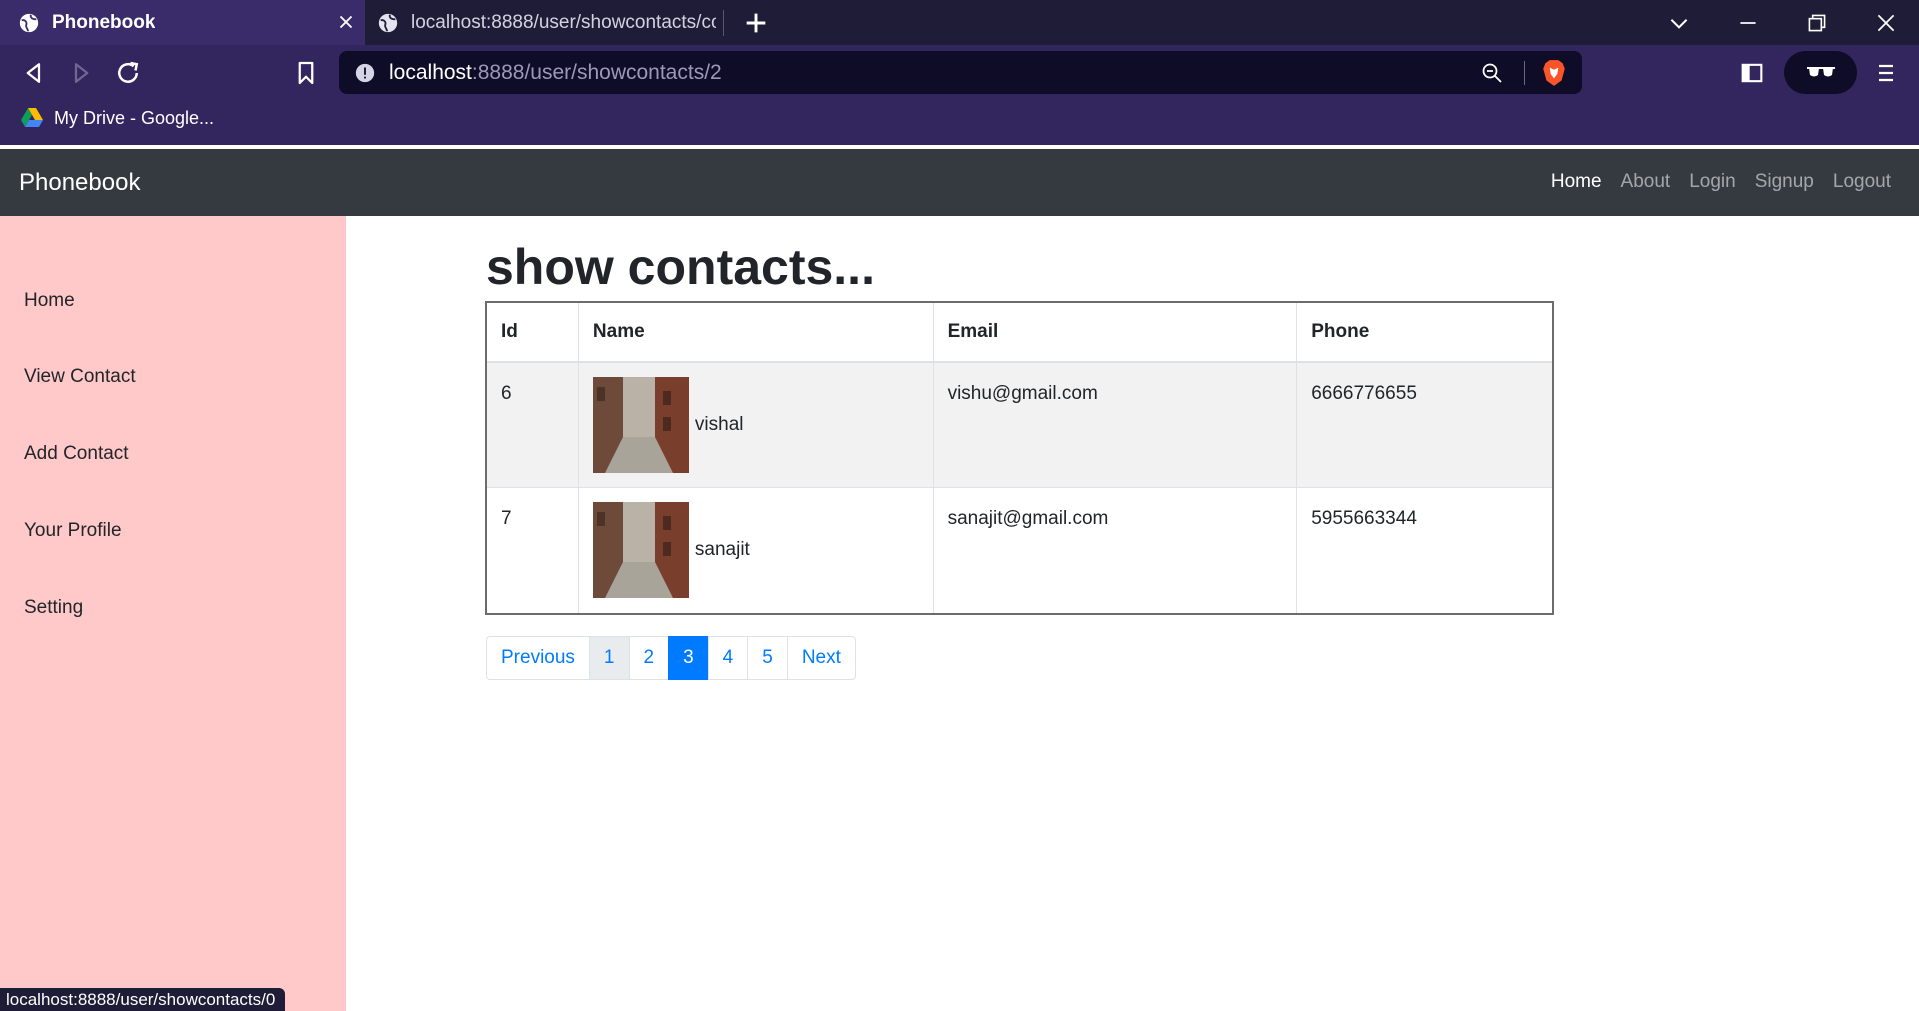  I want to click on tab-title: Phonebook, so click(104, 22).